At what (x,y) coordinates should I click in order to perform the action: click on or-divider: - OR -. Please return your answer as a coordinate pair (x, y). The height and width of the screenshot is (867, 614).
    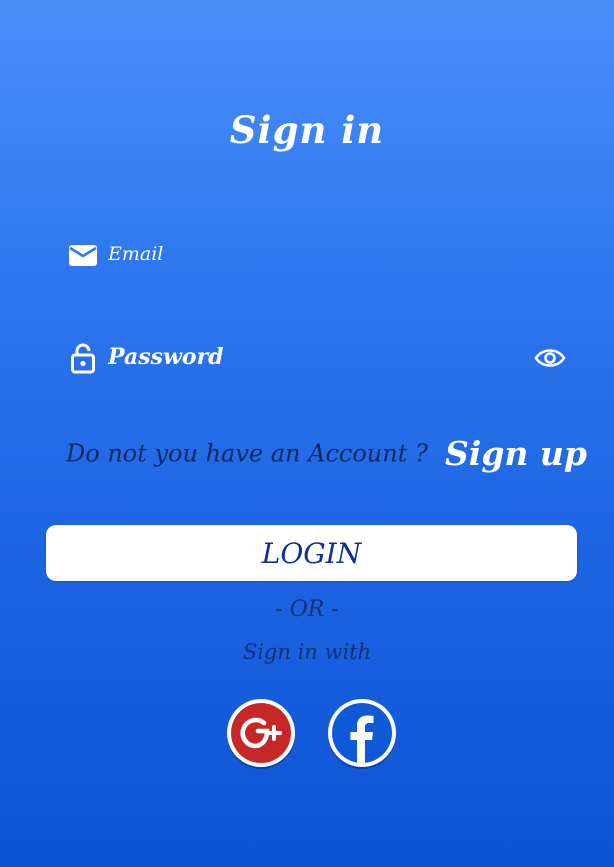
    Looking at the image, I should click on (307, 609).